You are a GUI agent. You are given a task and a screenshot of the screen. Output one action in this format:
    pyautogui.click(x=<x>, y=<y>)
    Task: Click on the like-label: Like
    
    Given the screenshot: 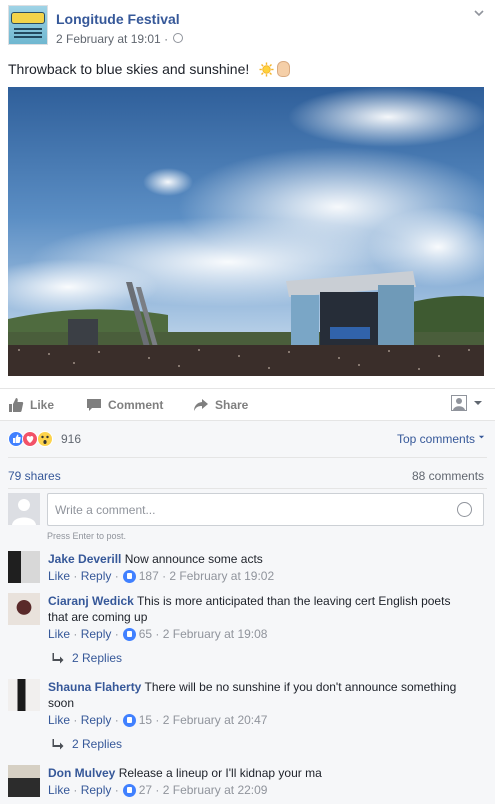 What is the action you would take?
    pyautogui.click(x=42, y=405)
    